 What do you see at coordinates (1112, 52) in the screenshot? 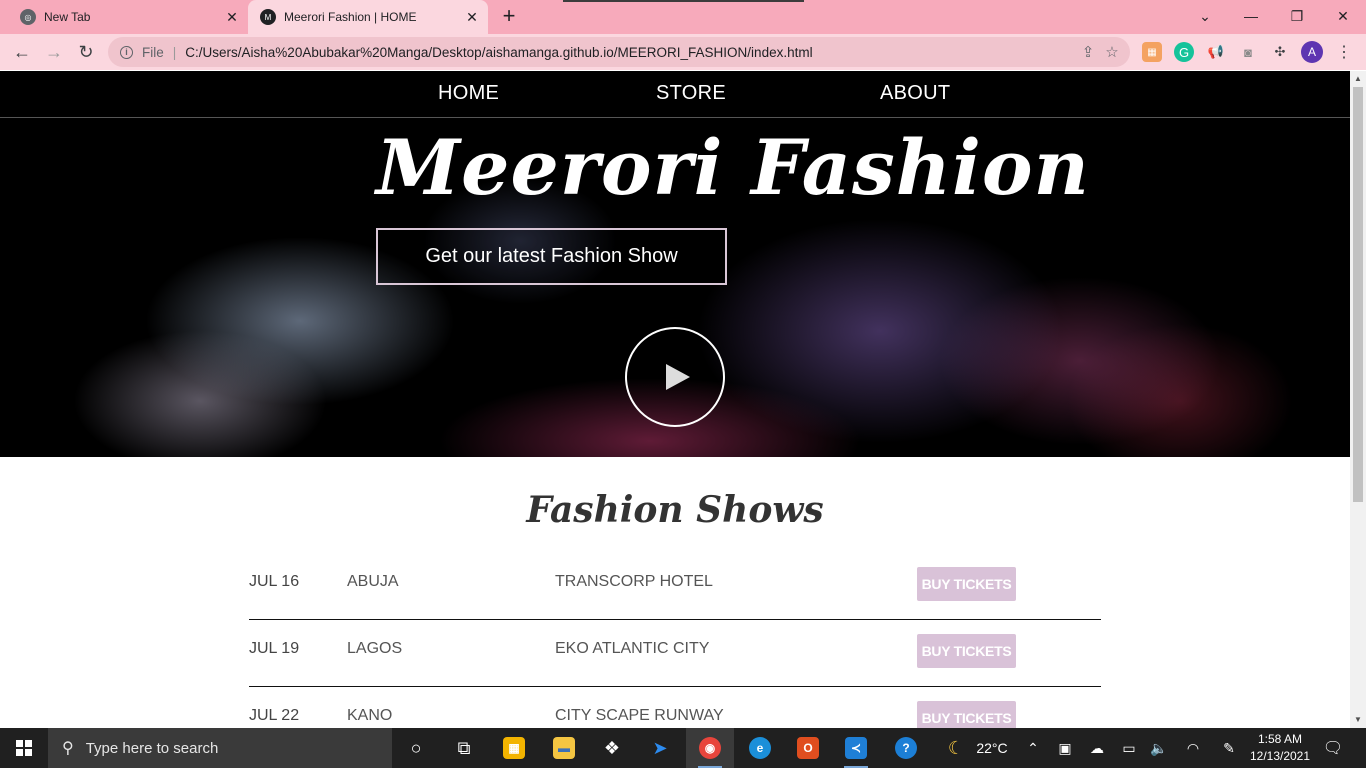
I see `bookmark-star-icon: ☆` at bounding box center [1112, 52].